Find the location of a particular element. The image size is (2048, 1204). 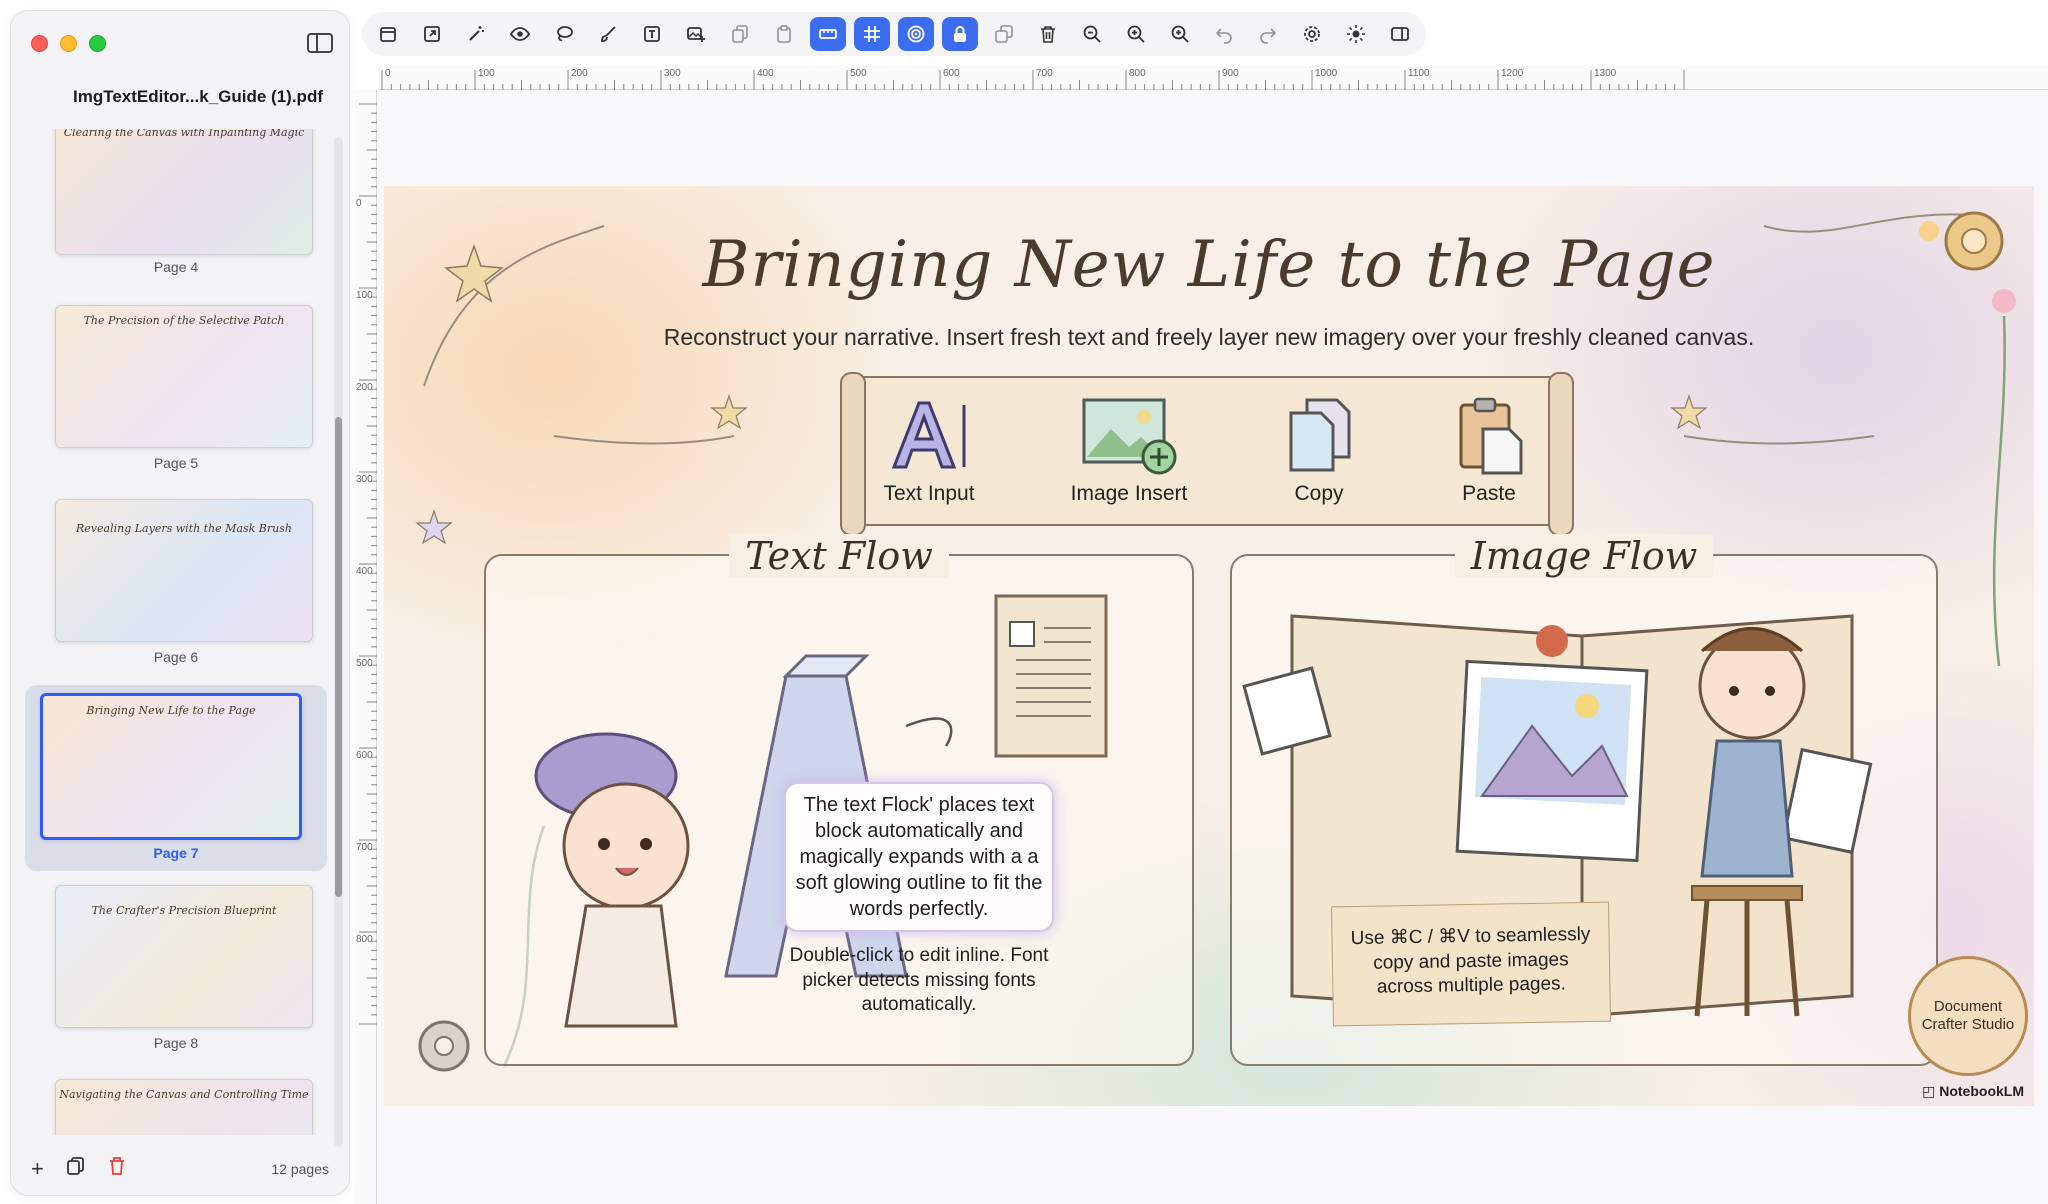

image-add-icon is located at coordinates (696, 34).